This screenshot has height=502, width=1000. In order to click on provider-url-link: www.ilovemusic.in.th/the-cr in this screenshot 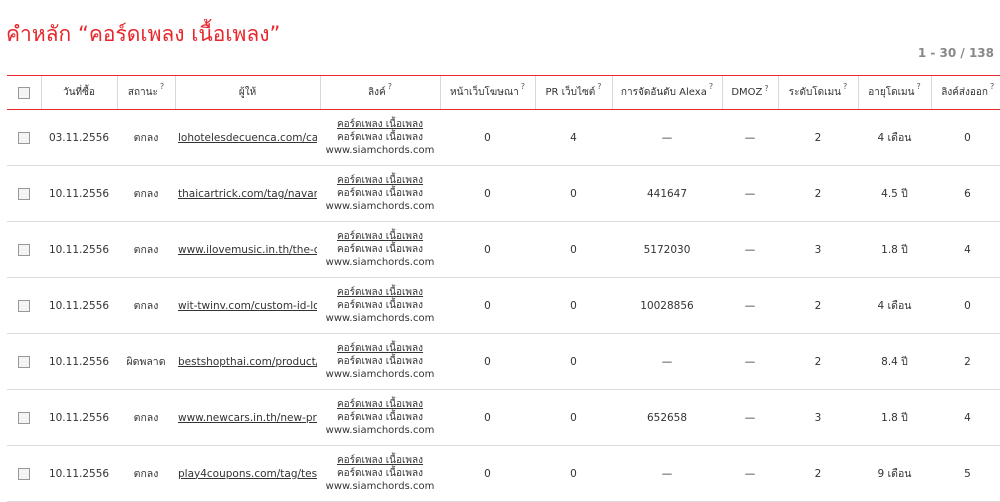, I will do `click(247, 250)`.